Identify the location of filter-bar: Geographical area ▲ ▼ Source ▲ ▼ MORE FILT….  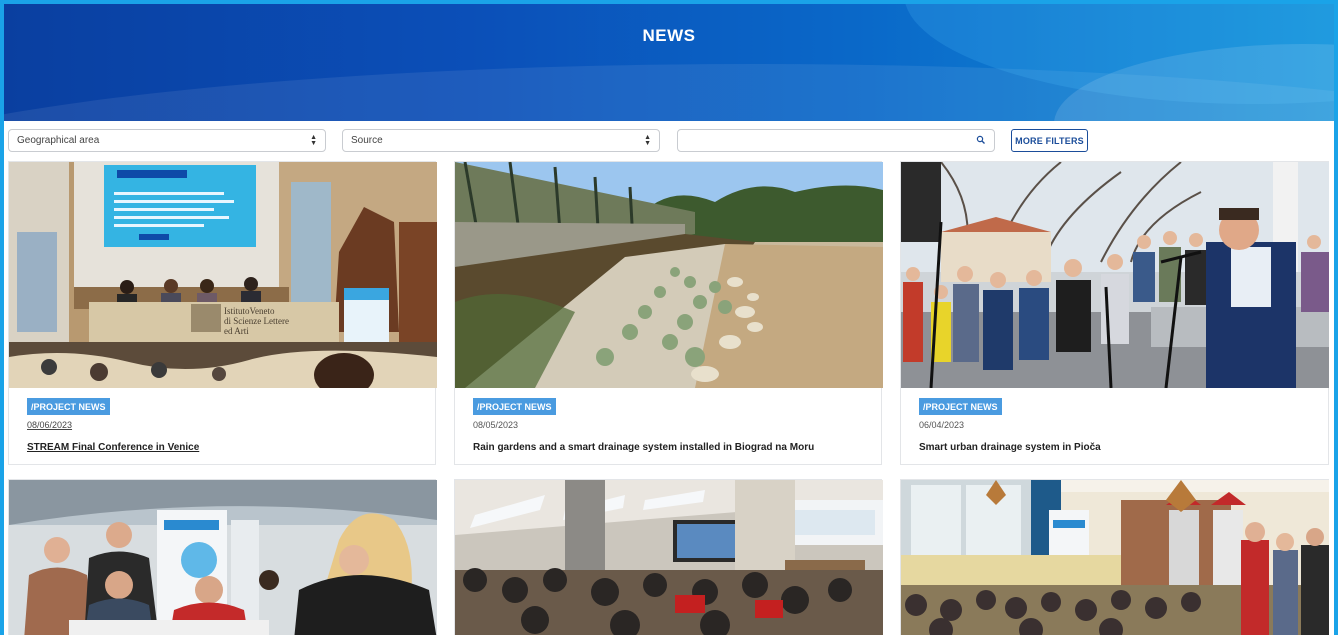
(669, 141).